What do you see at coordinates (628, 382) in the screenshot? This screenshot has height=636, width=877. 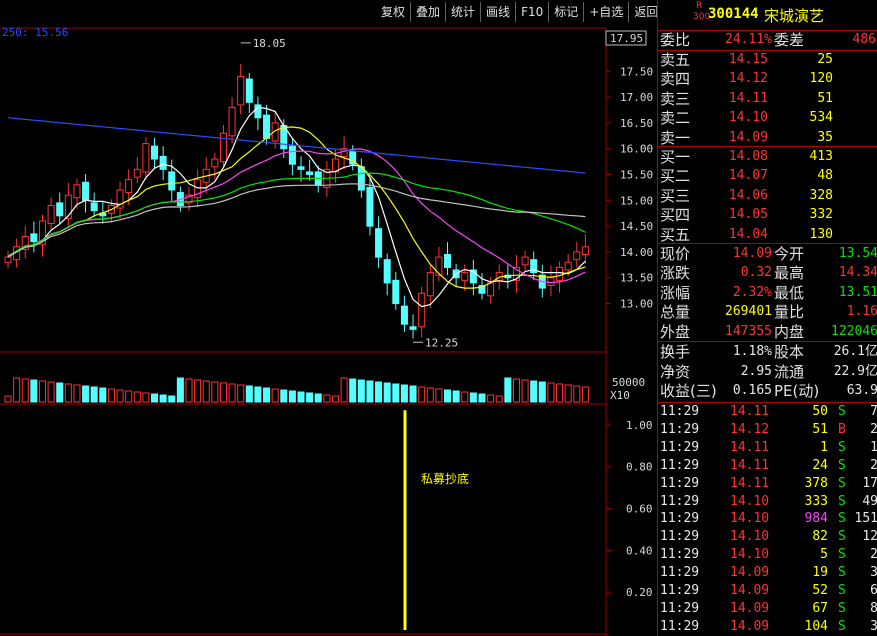 I see `volume-scale-label: 50000` at bounding box center [628, 382].